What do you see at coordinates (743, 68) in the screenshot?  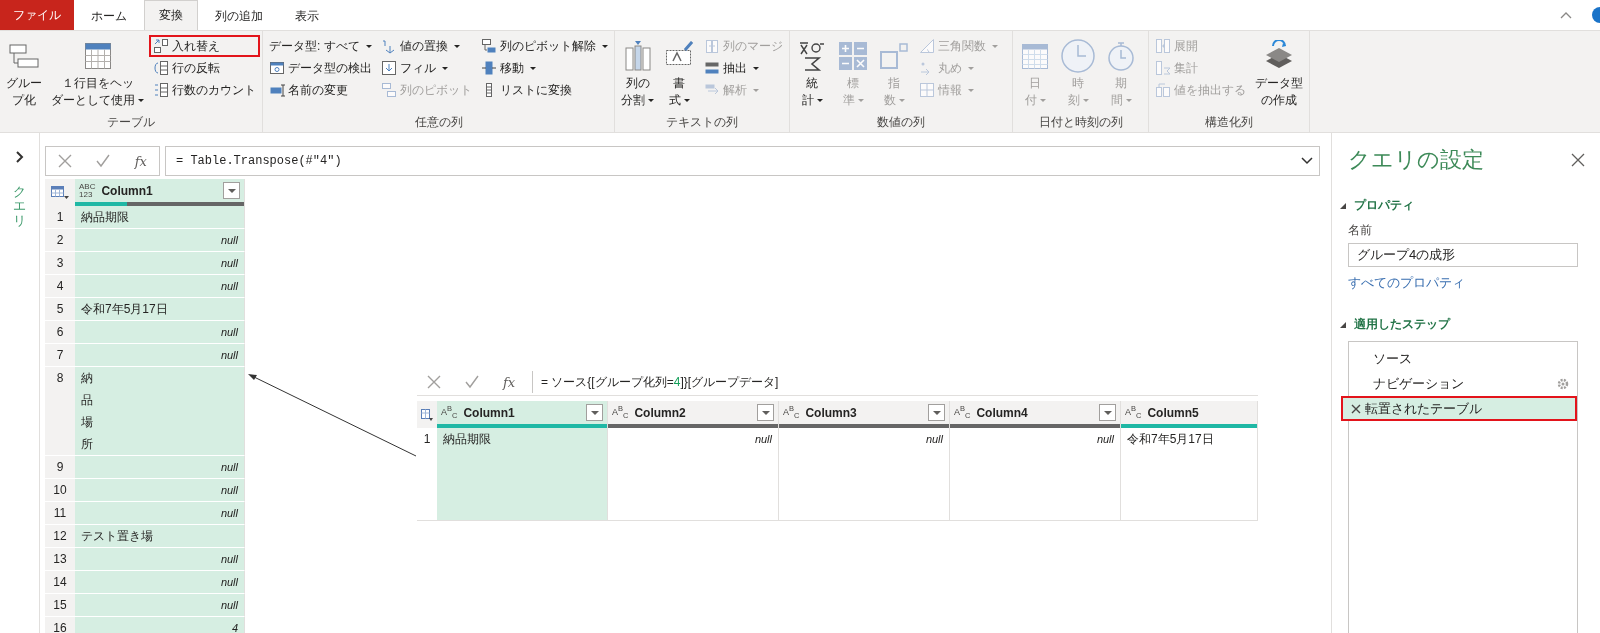 I see `ribbon-button: 抽出` at bounding box center [743, 68].